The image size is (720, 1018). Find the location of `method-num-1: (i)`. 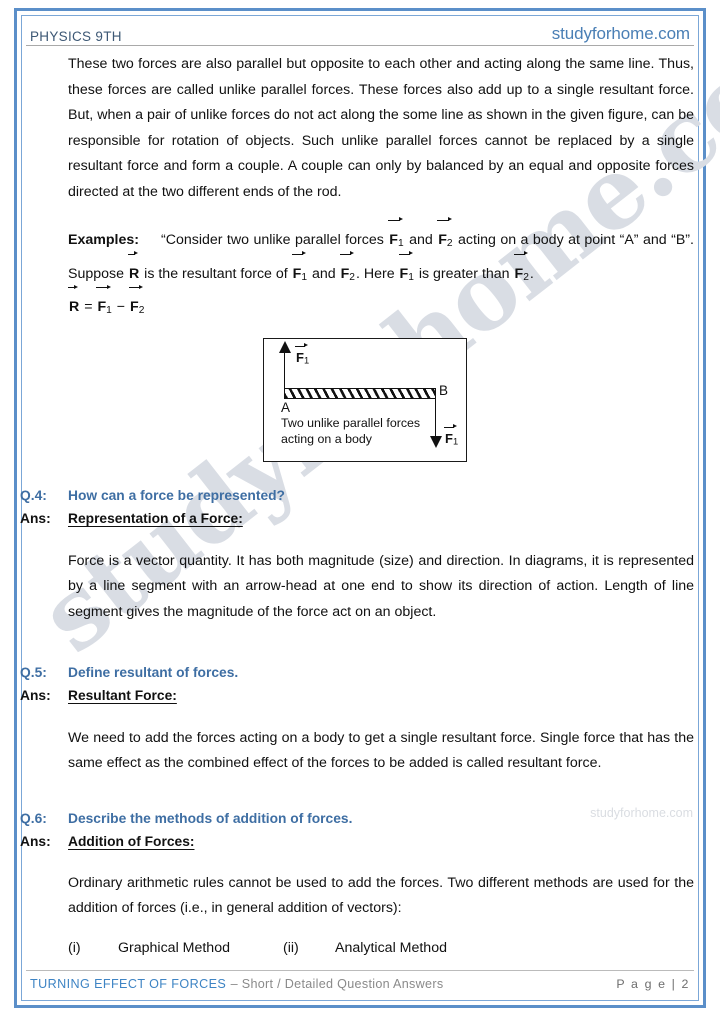

method-num-1: (i) is located at coordinates (74, 948).